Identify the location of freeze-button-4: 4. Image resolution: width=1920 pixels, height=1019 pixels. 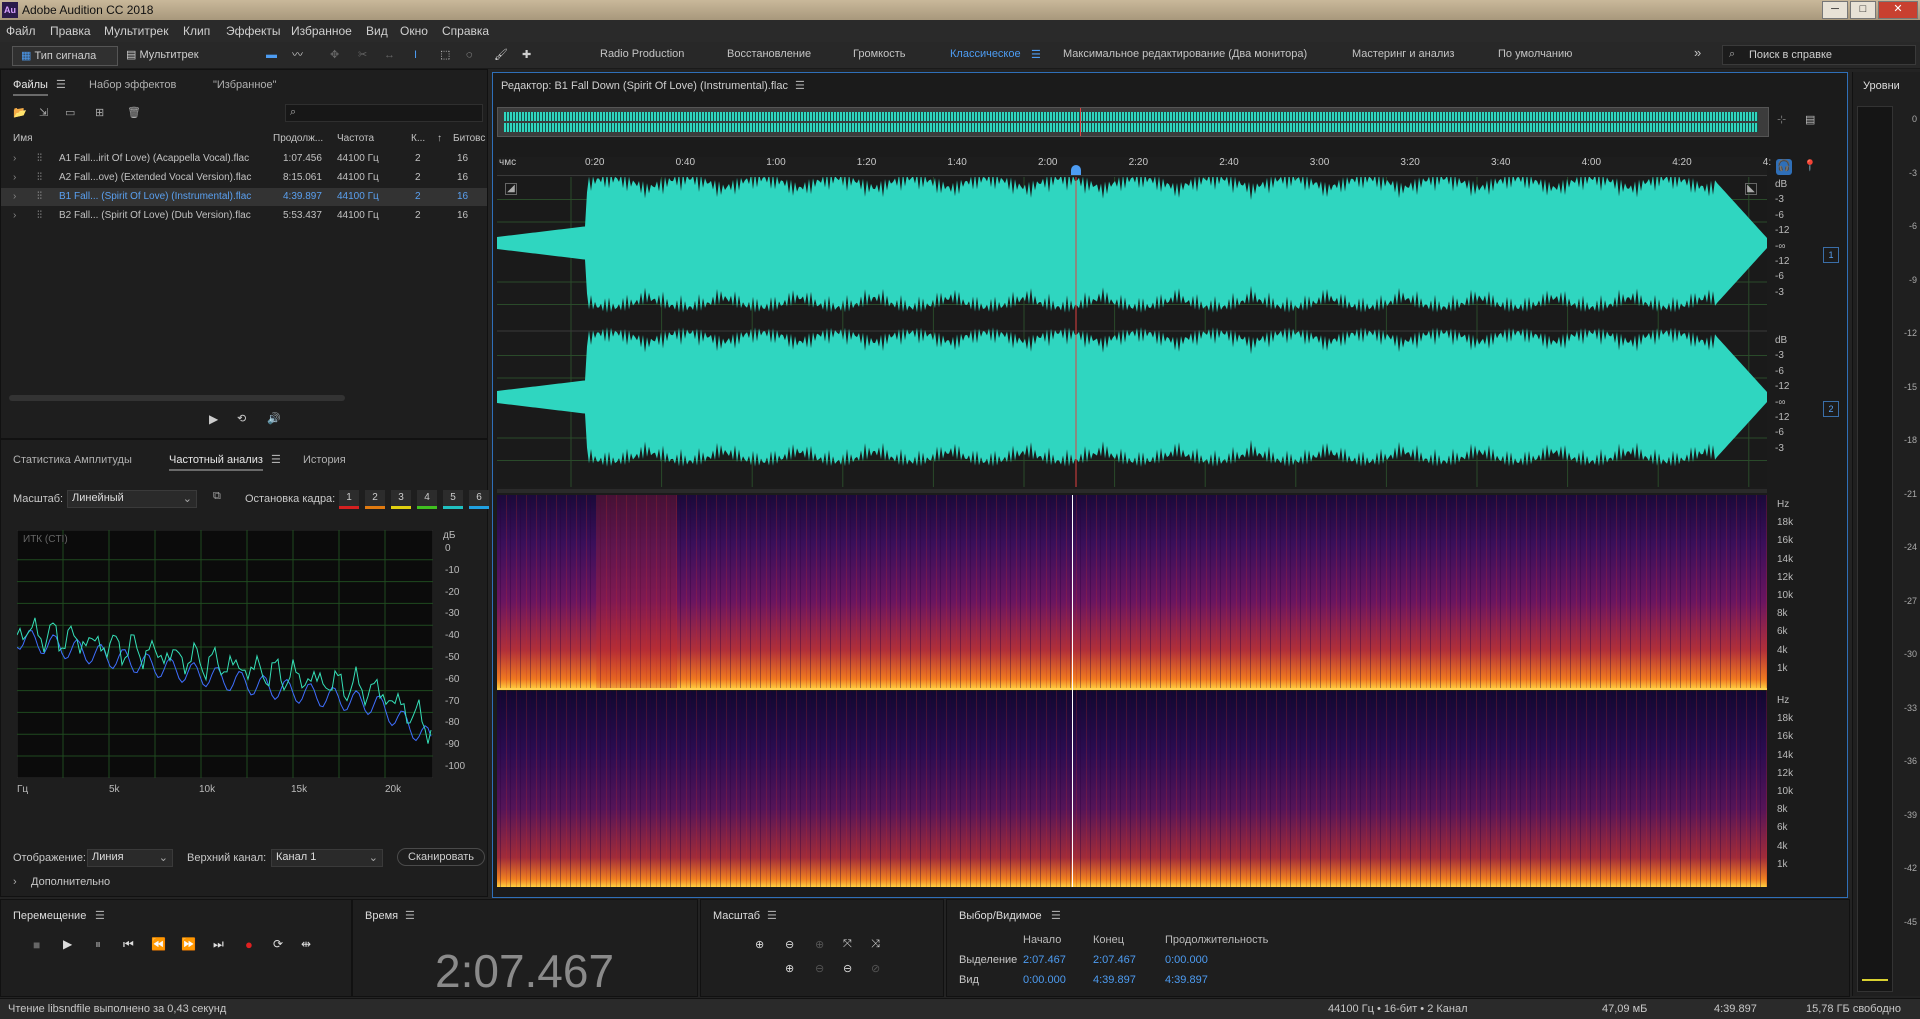
(427, 499).